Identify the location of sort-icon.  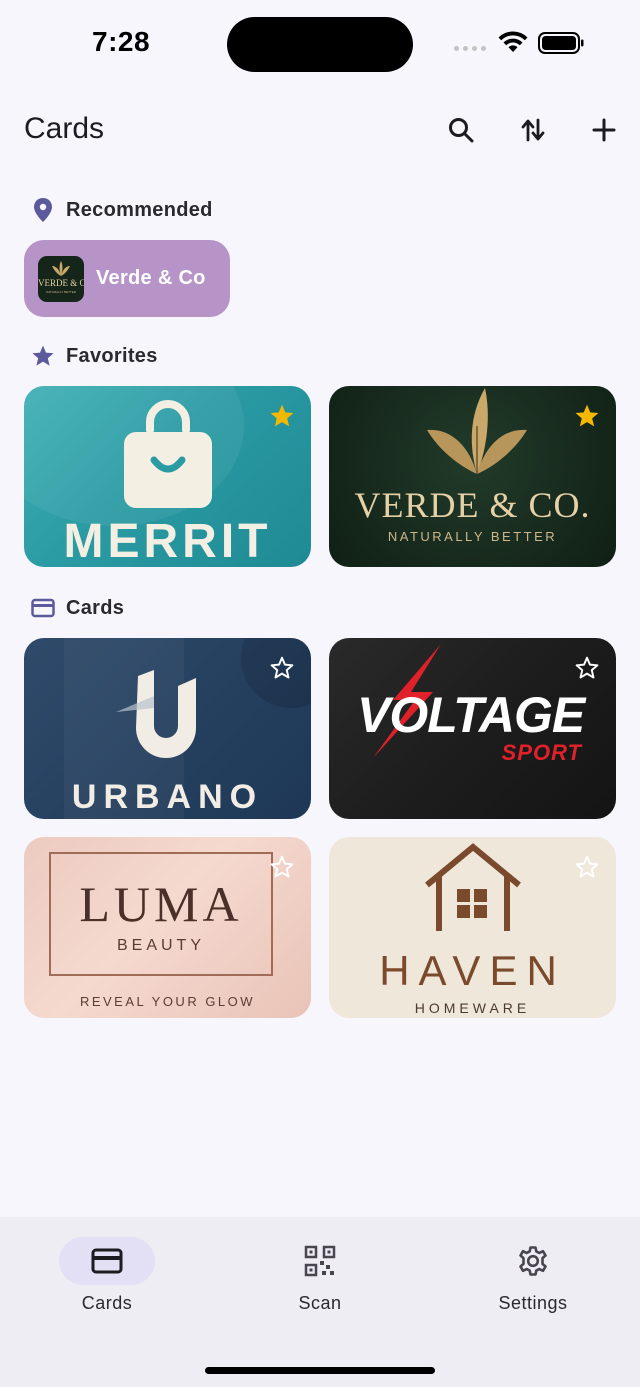
(533, 130).